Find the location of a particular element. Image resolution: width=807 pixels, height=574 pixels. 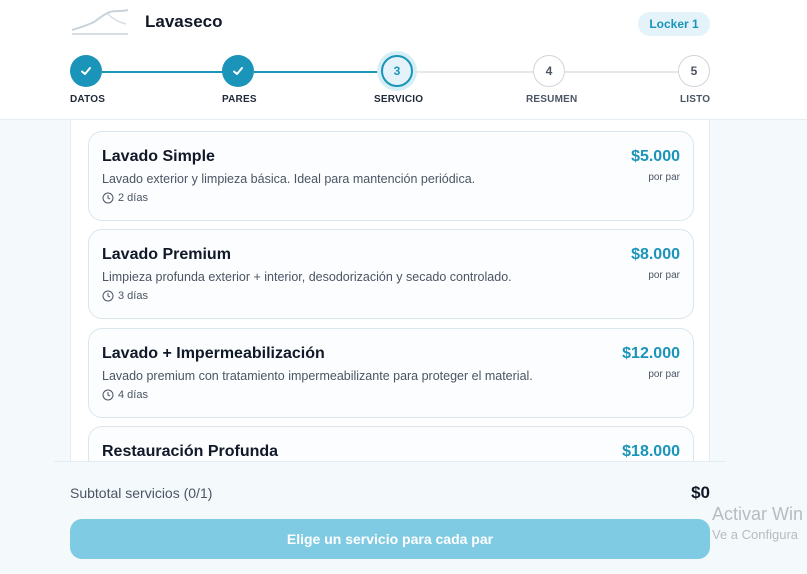

step-2-label: PARES is located at coordinates (239, 99).